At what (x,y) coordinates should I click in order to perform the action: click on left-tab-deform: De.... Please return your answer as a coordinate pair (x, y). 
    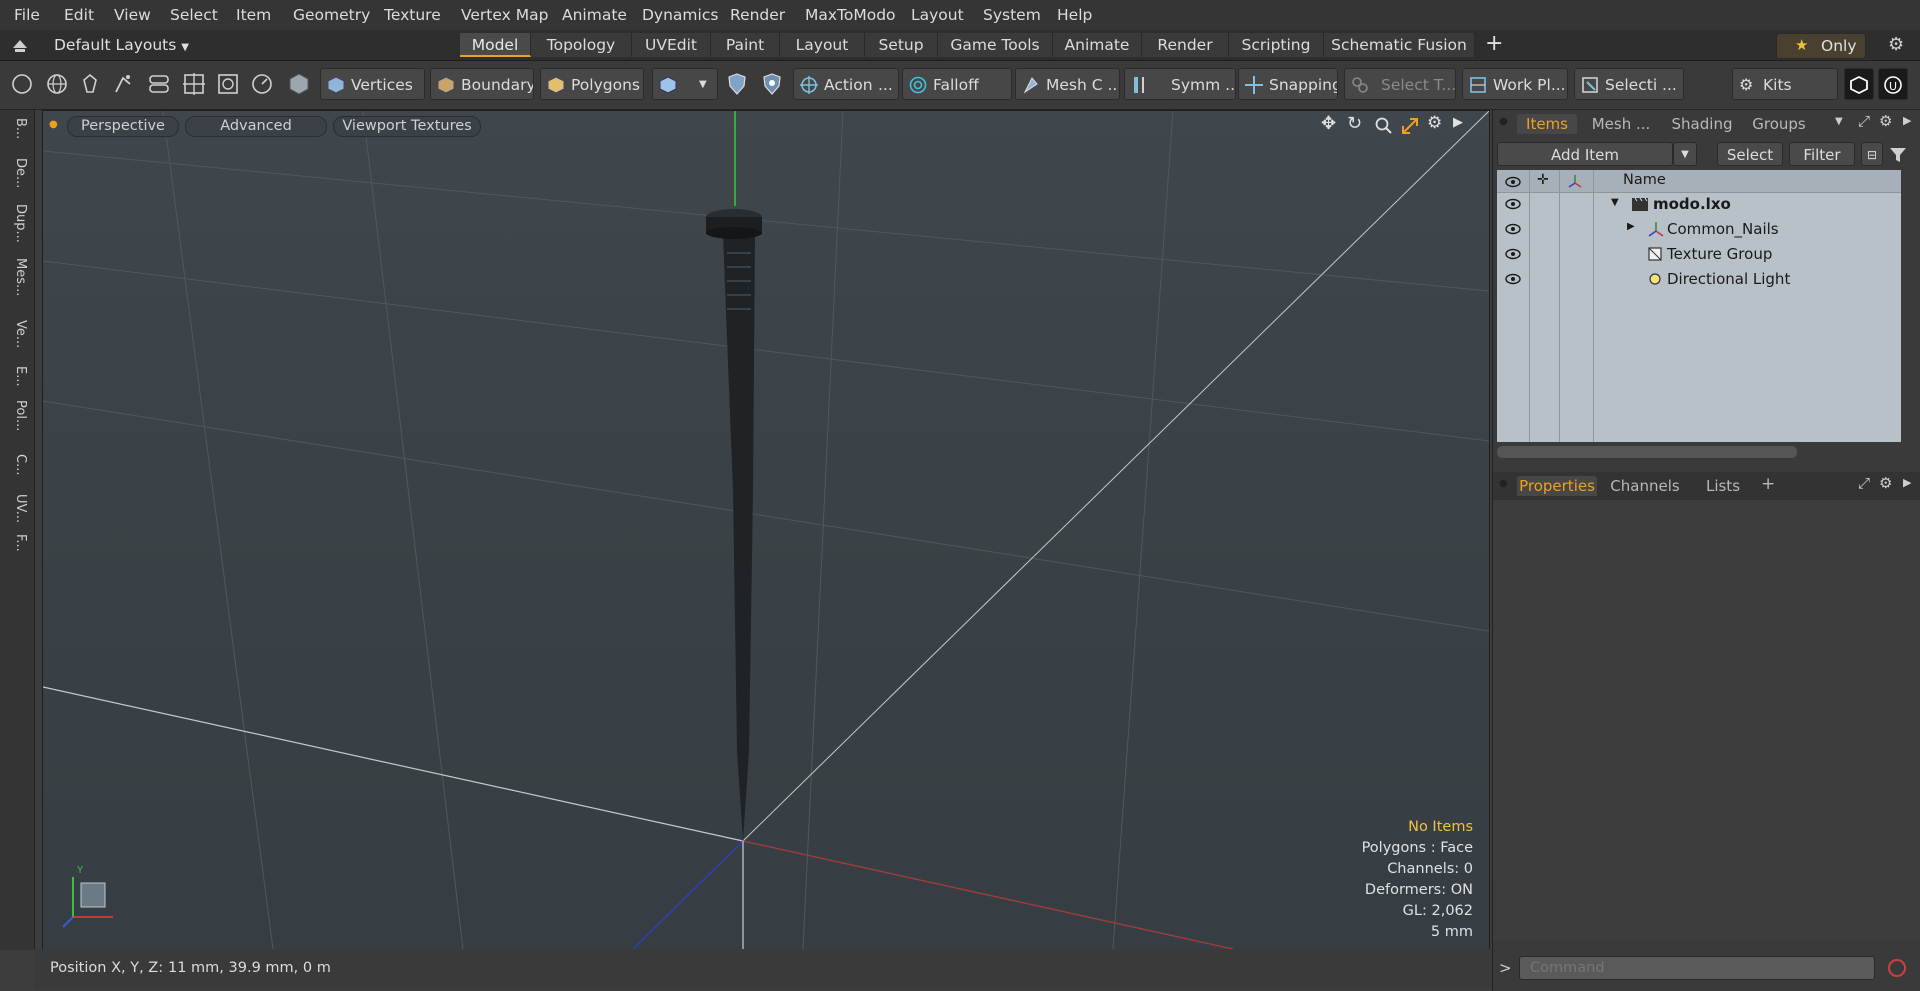
    Looking at the image, I should click on (17, 173).